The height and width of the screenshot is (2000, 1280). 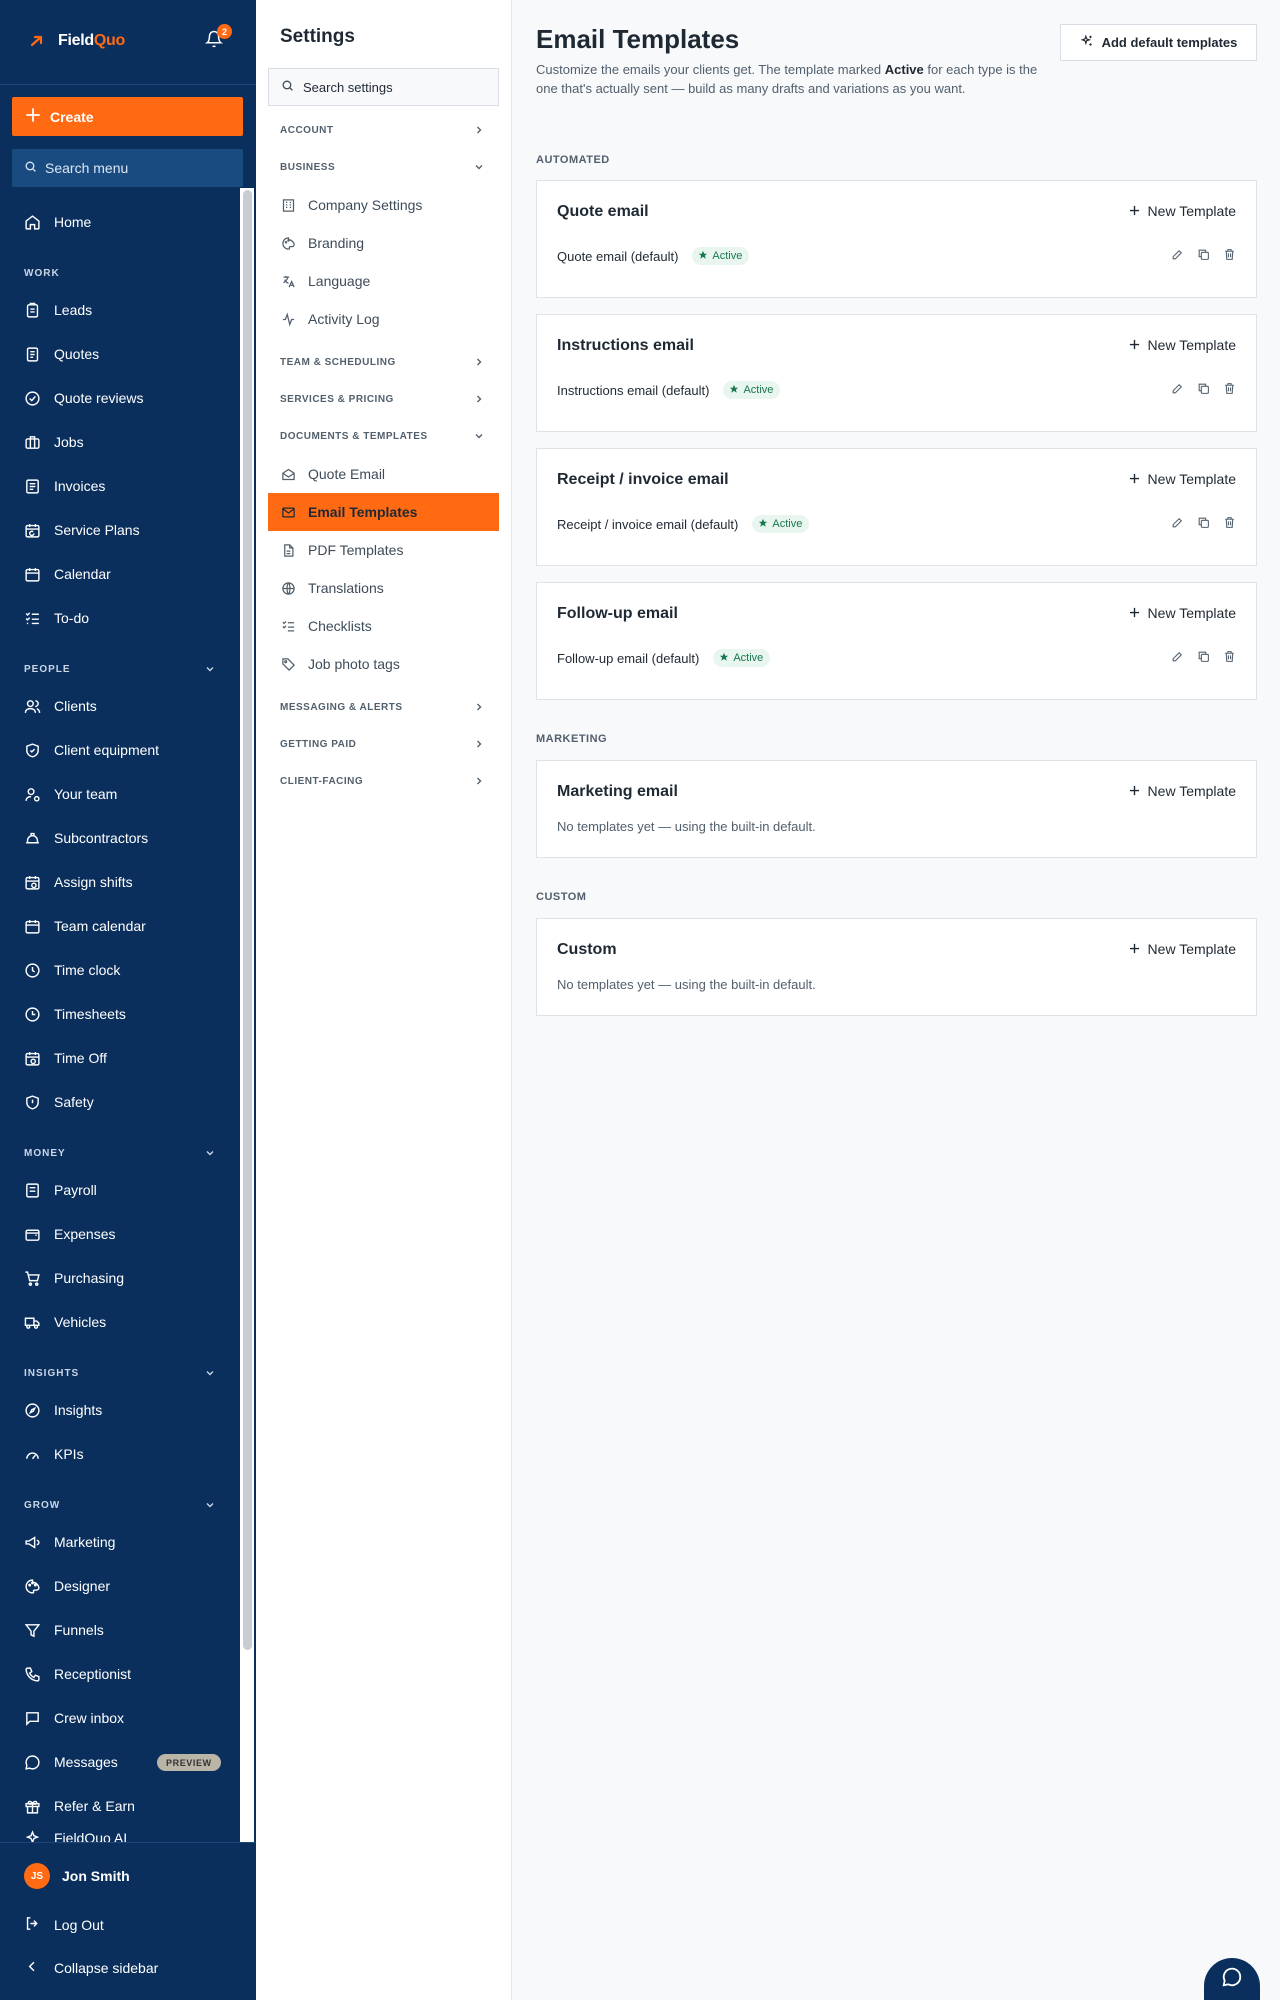 What do you see at coordinates (120, 1454) in the screenshot?
I see `nav-item-kpis: KPIs` at bounding box center [120, 1454].